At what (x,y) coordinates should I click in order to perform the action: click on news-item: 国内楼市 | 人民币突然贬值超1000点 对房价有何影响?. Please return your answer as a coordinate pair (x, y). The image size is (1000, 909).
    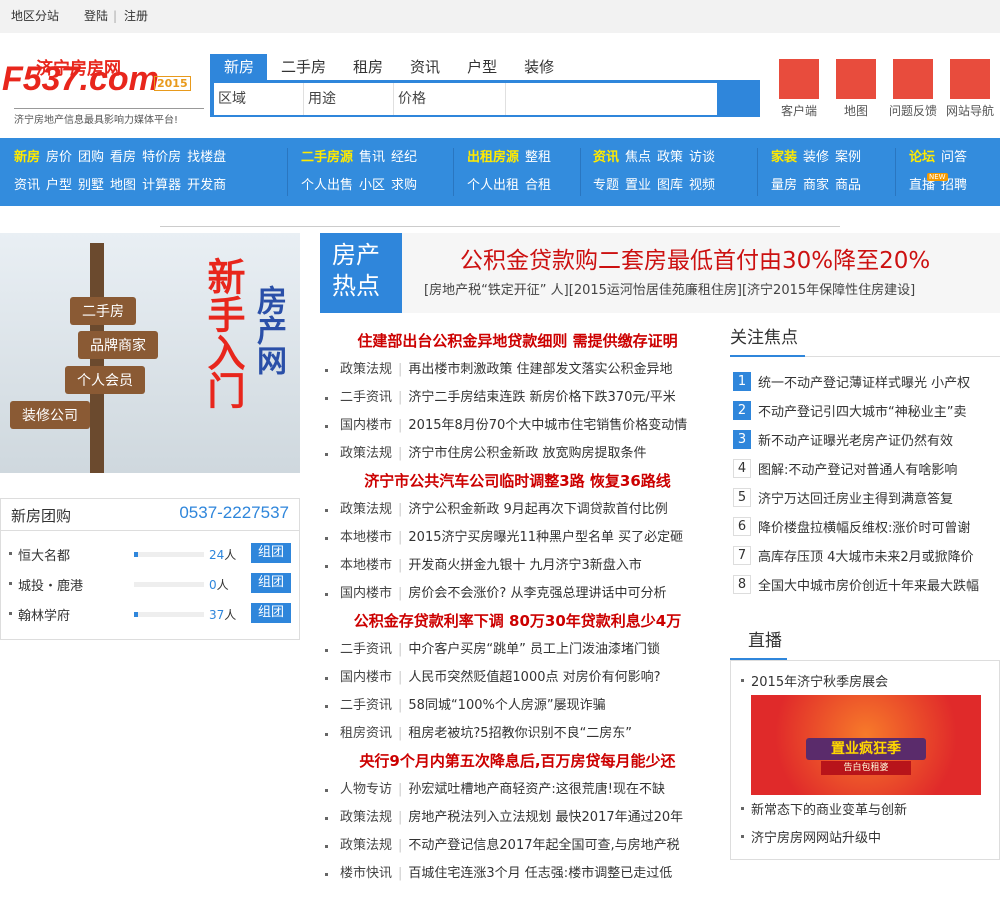
    Looking at the image, I should click on (517, 678).